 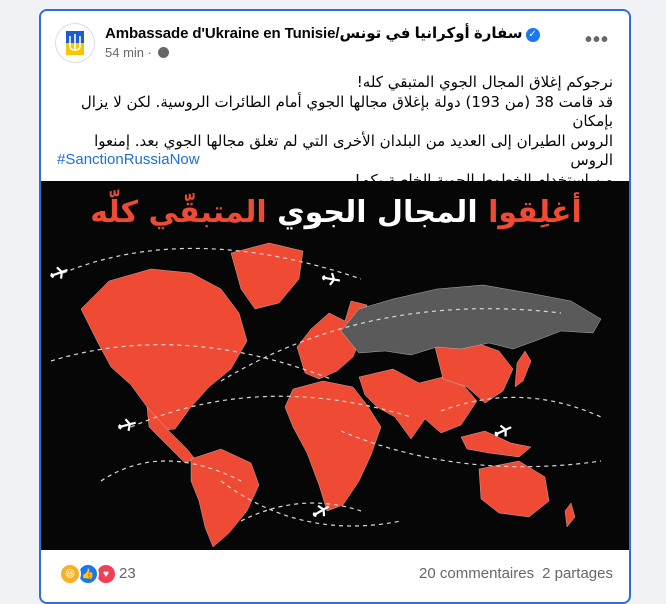 What do you see at coordinates (267, 276) in the screenshot?
I see `map-greenland` at bounding box center [267, 276].